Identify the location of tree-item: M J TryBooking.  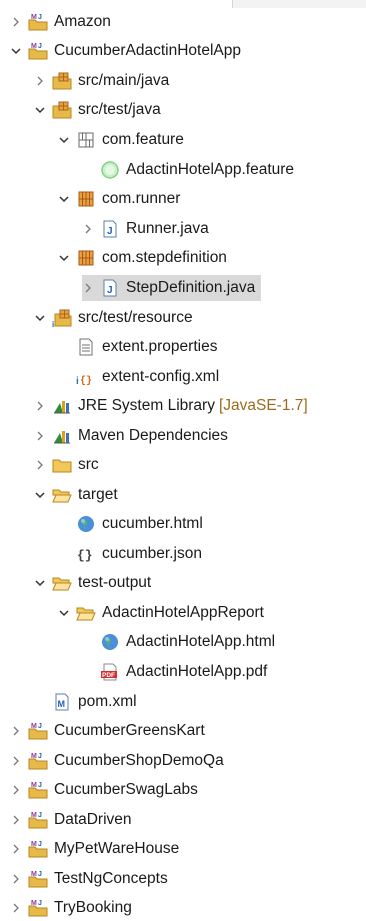
(71, 908).